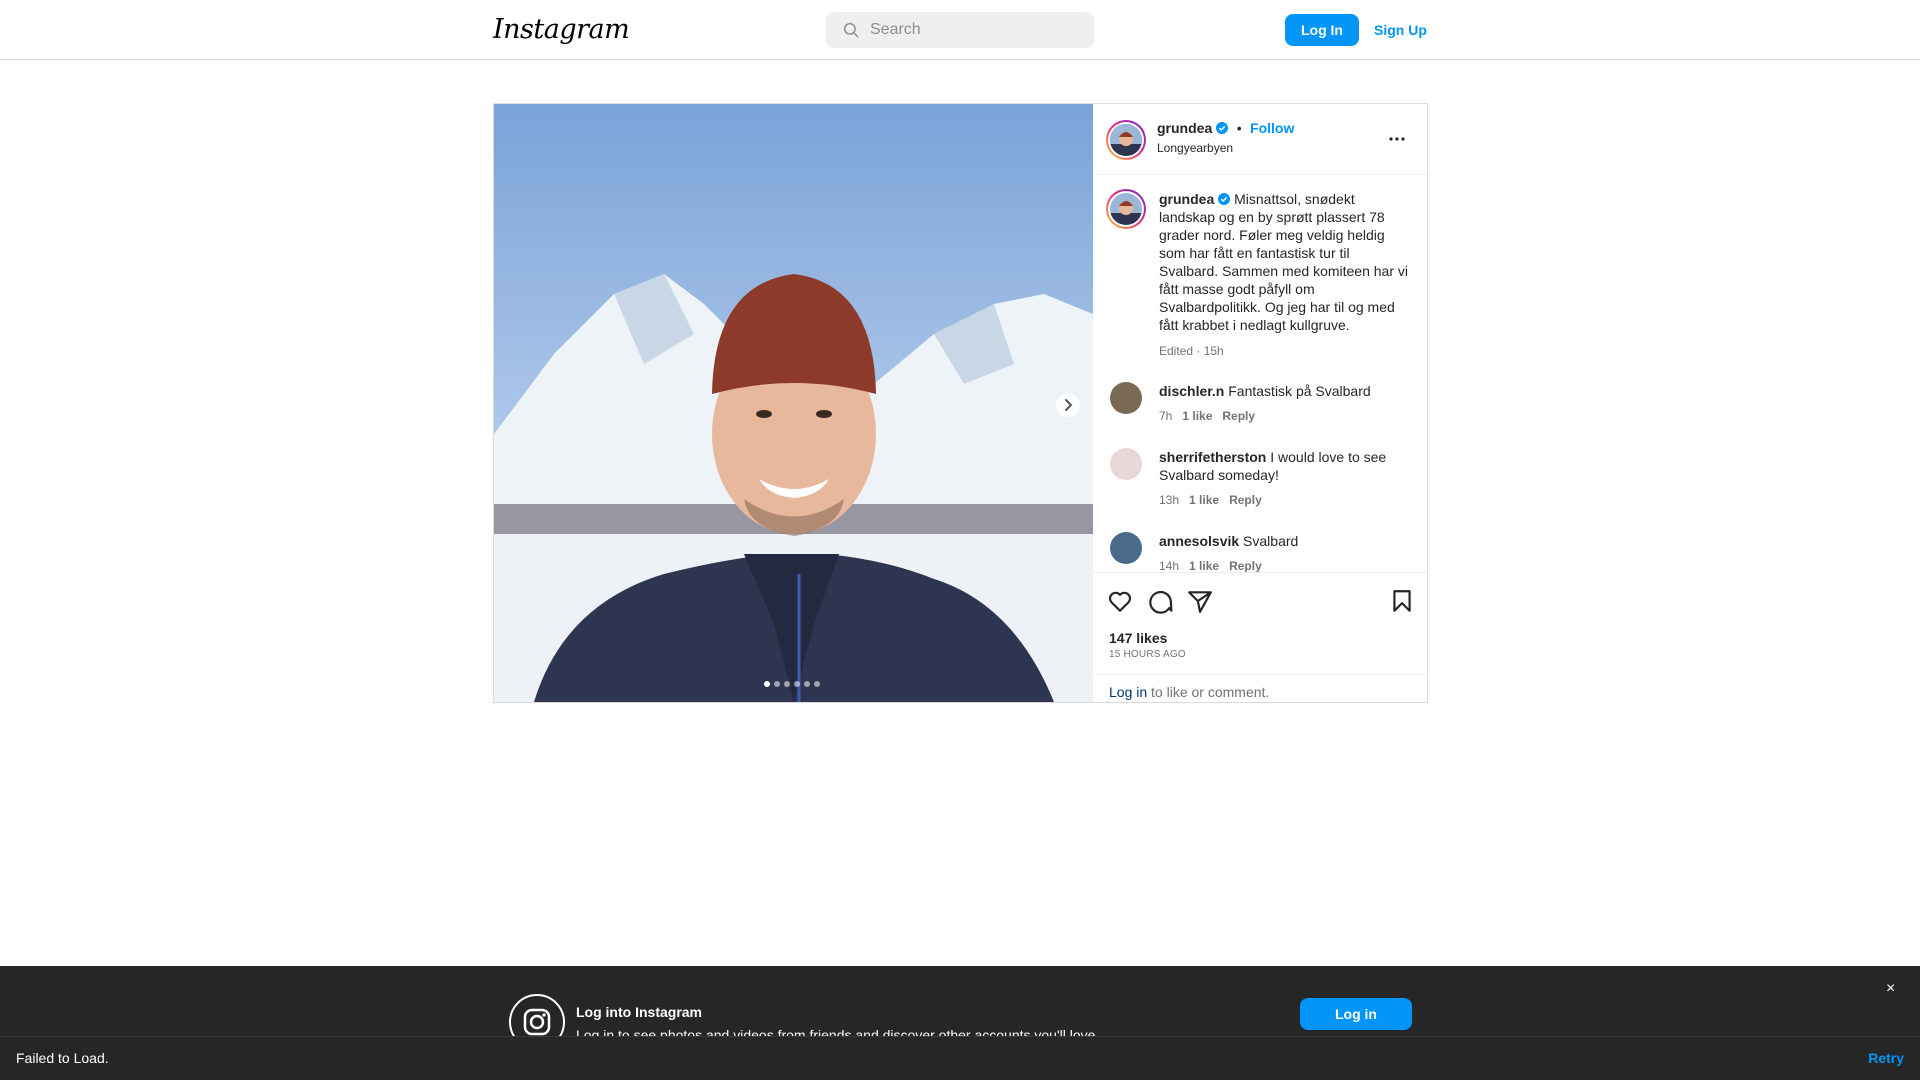 The width and height of the screenshot is (1920, 1080). I want to click on comment-time: 7h, so click(1166, 416).